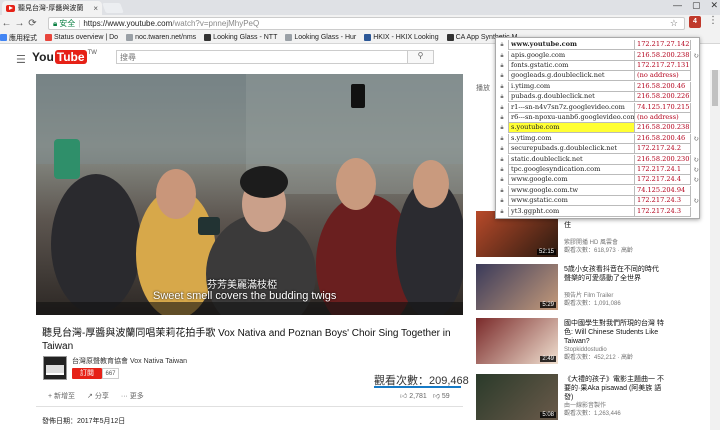 The width and height of the screenshot is (720, 430). Describe the element at coordinates (6, 23) in the screenshot. I see `back-icon: ←` at that location.